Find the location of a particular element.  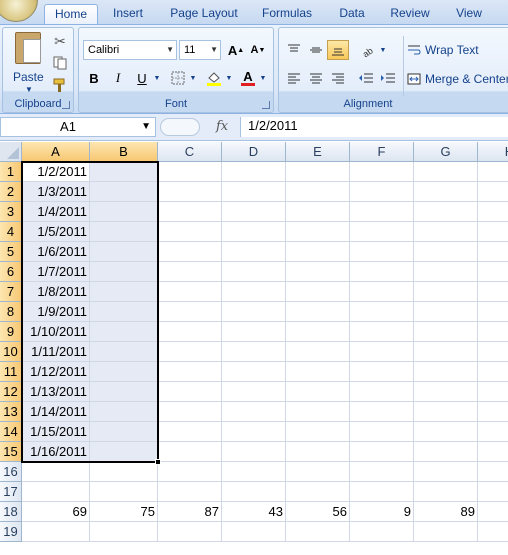

cell-d15 is located at coordinates (254, 452).